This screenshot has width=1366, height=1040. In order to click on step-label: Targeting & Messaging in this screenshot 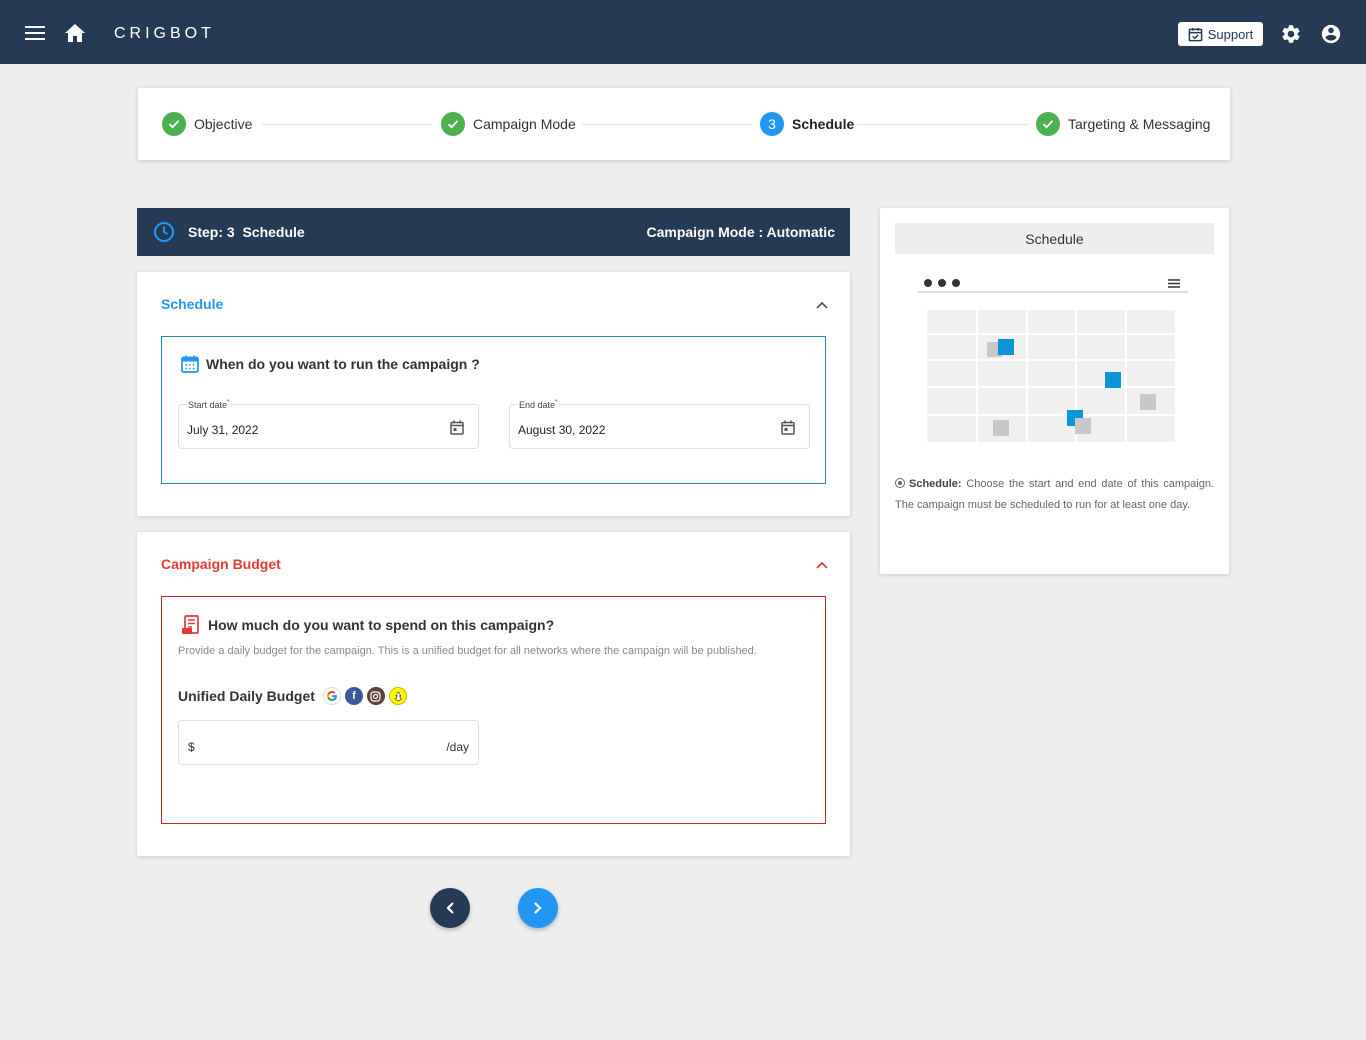, I will do `click(1139, 124)`.